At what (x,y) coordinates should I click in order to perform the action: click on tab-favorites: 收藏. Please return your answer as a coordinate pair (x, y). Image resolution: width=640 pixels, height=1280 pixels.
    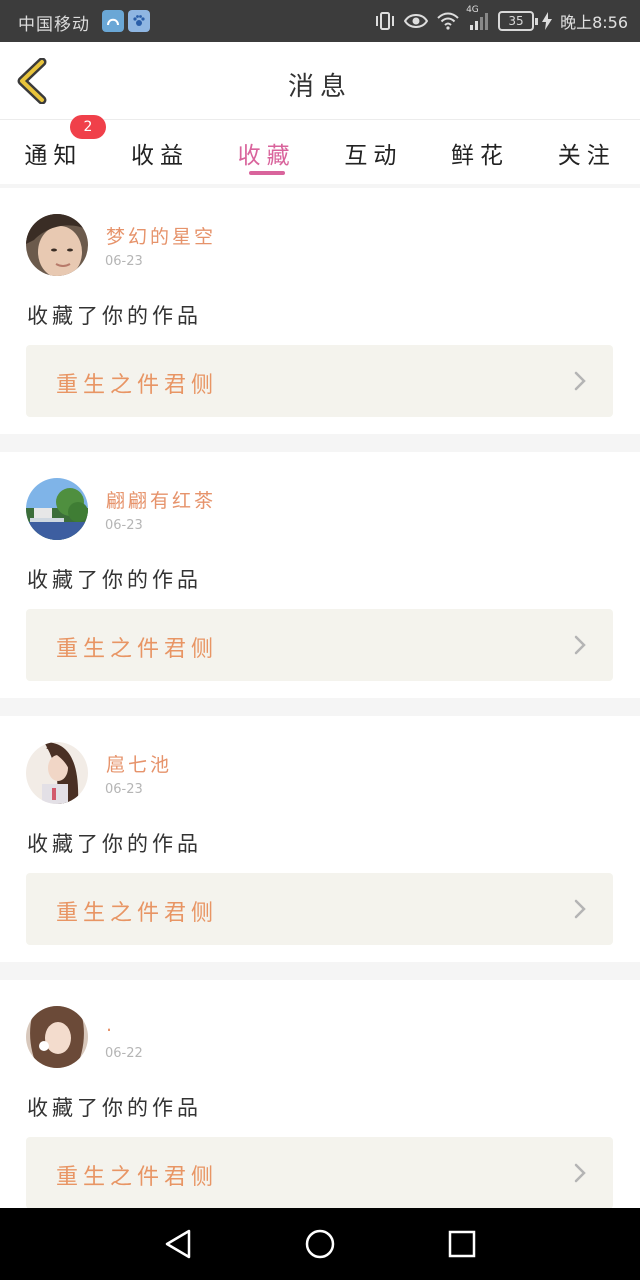
    Looking at the image, I should click on (266, 152).